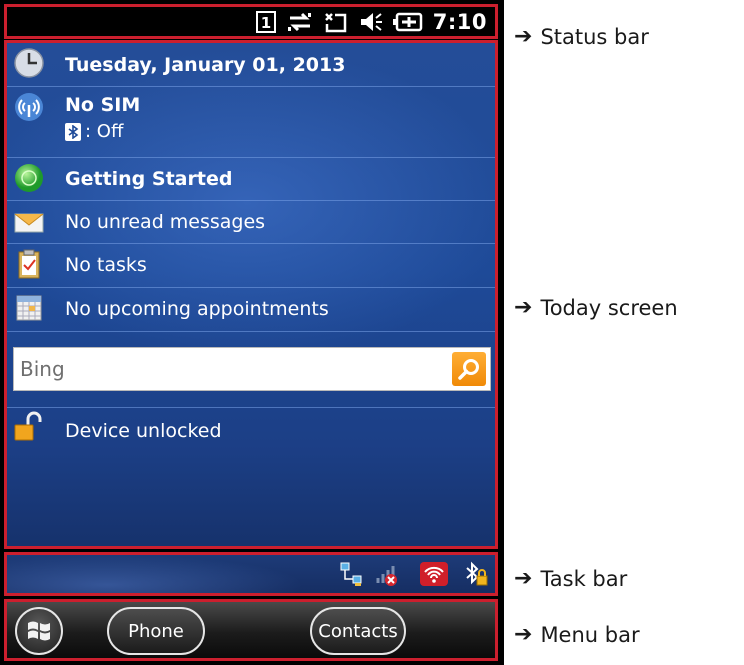  What do you see at coordinates (336, 22) in the screenshot?
I see `no-signal-icon` at bounding box center [336, 22].